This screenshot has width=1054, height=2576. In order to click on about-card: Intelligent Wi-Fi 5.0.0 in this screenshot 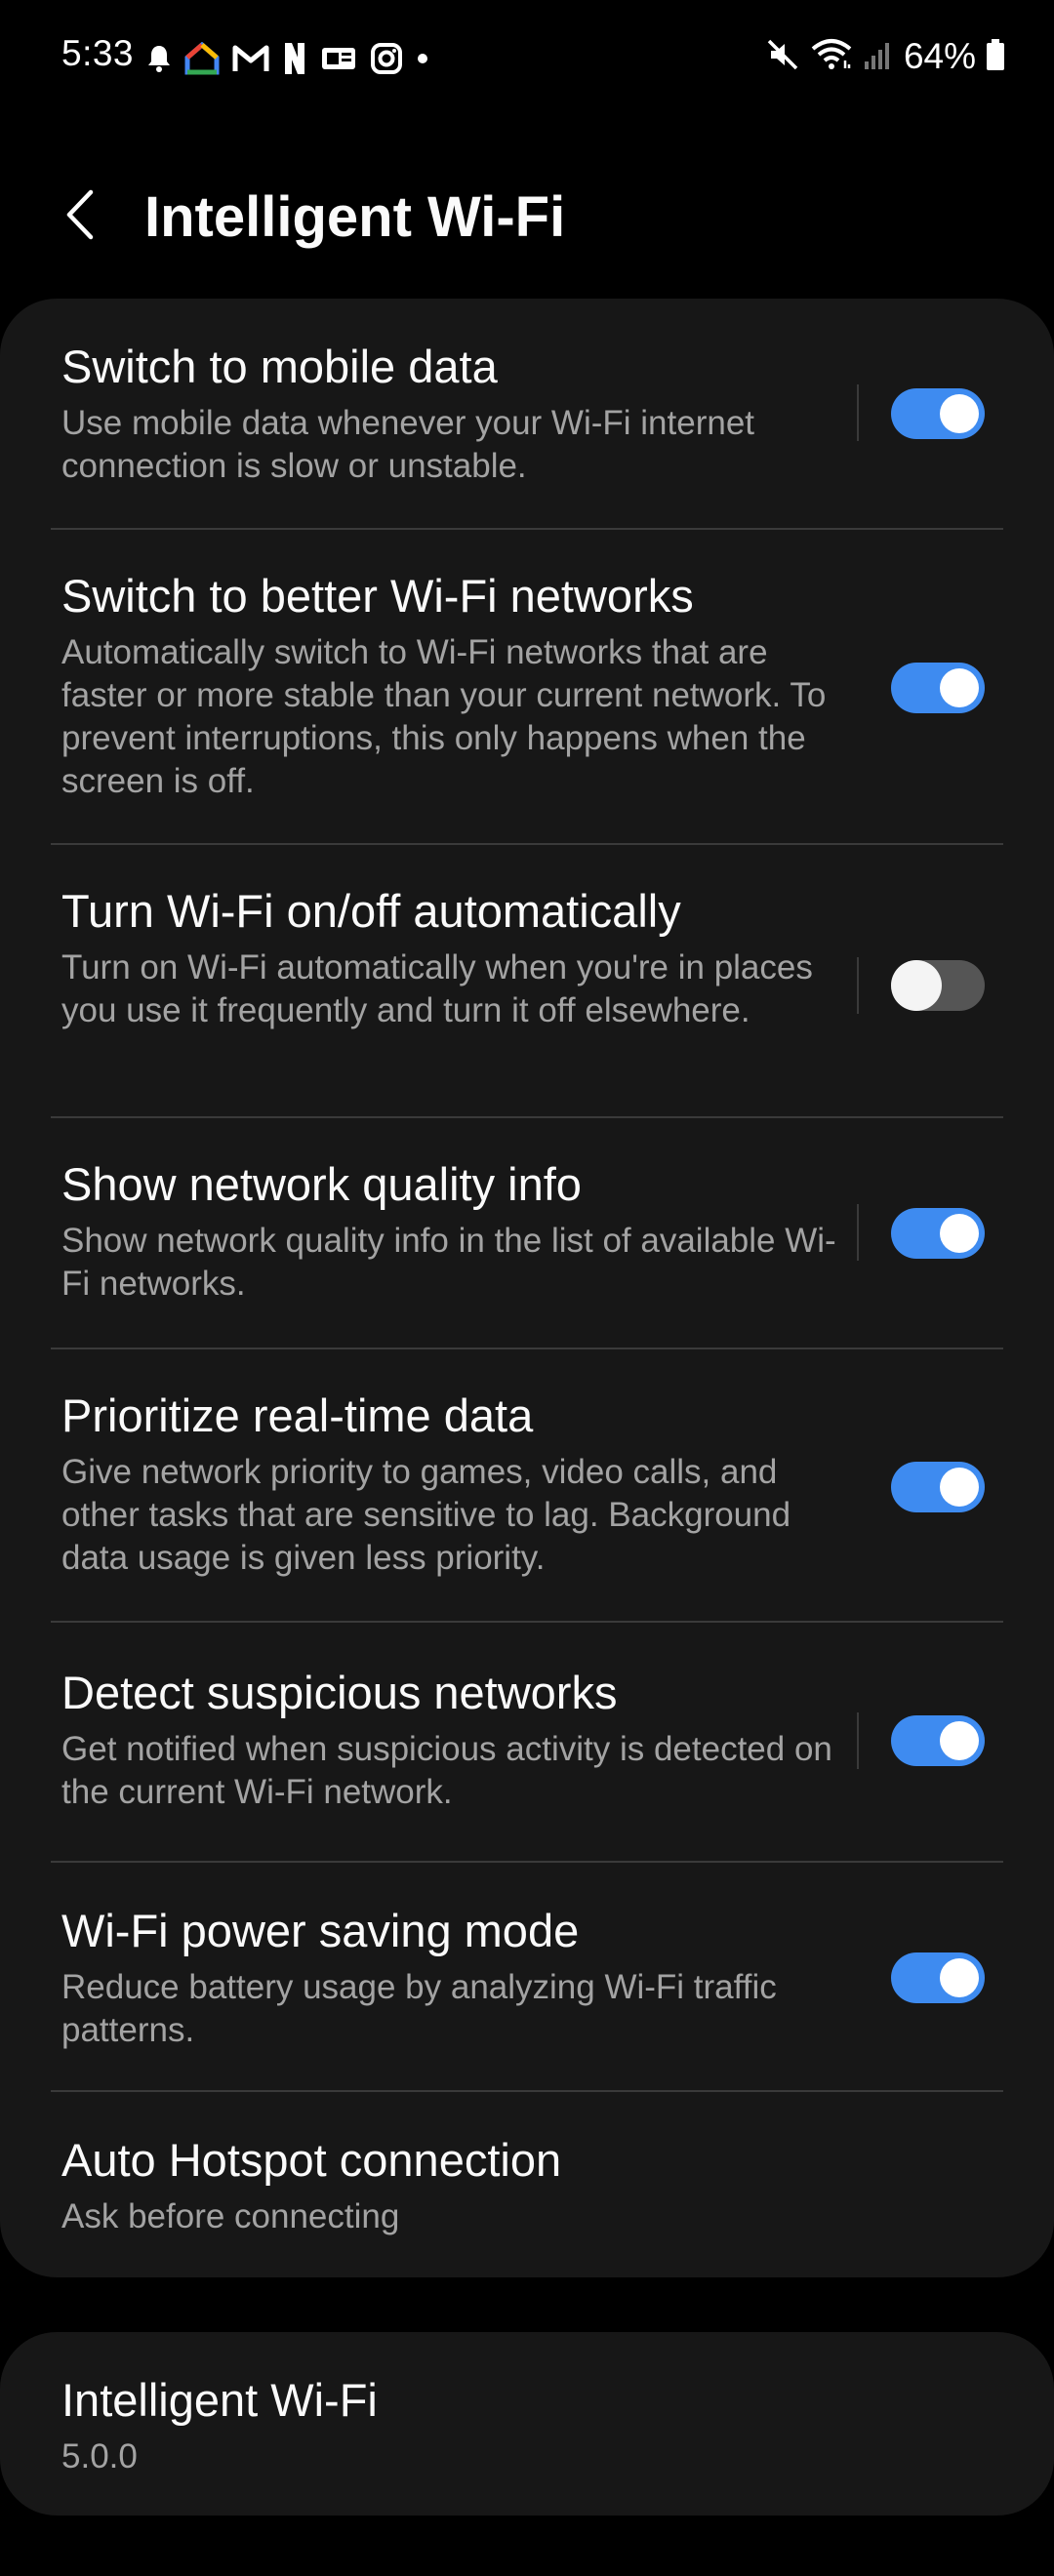, I will do `click(527, 2424)`.